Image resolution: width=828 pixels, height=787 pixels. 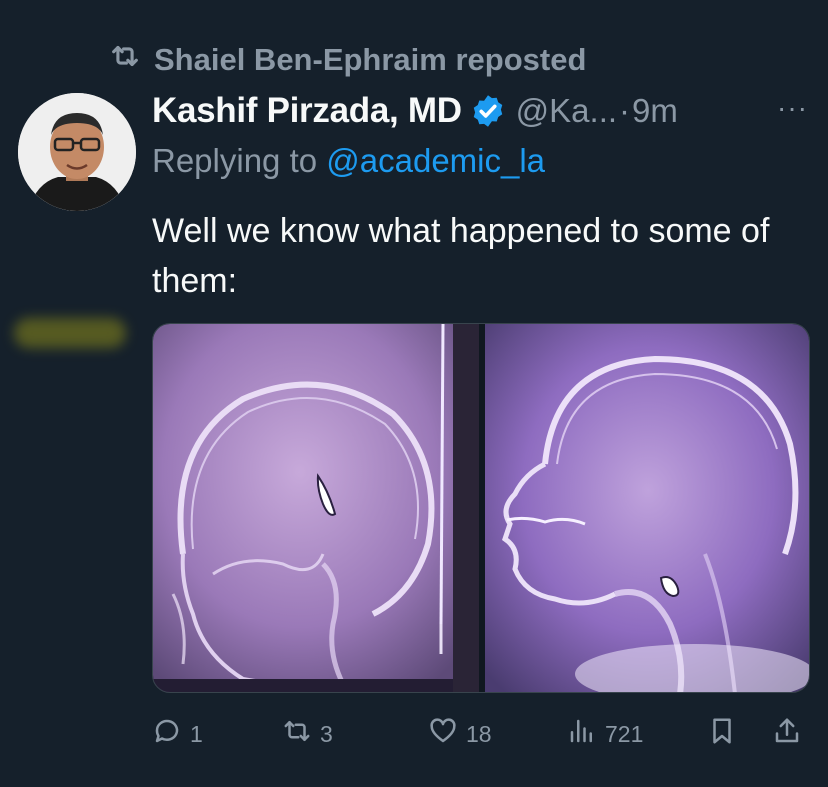 I want to click on more-options-icon: ···, so click(x=792, y=108).